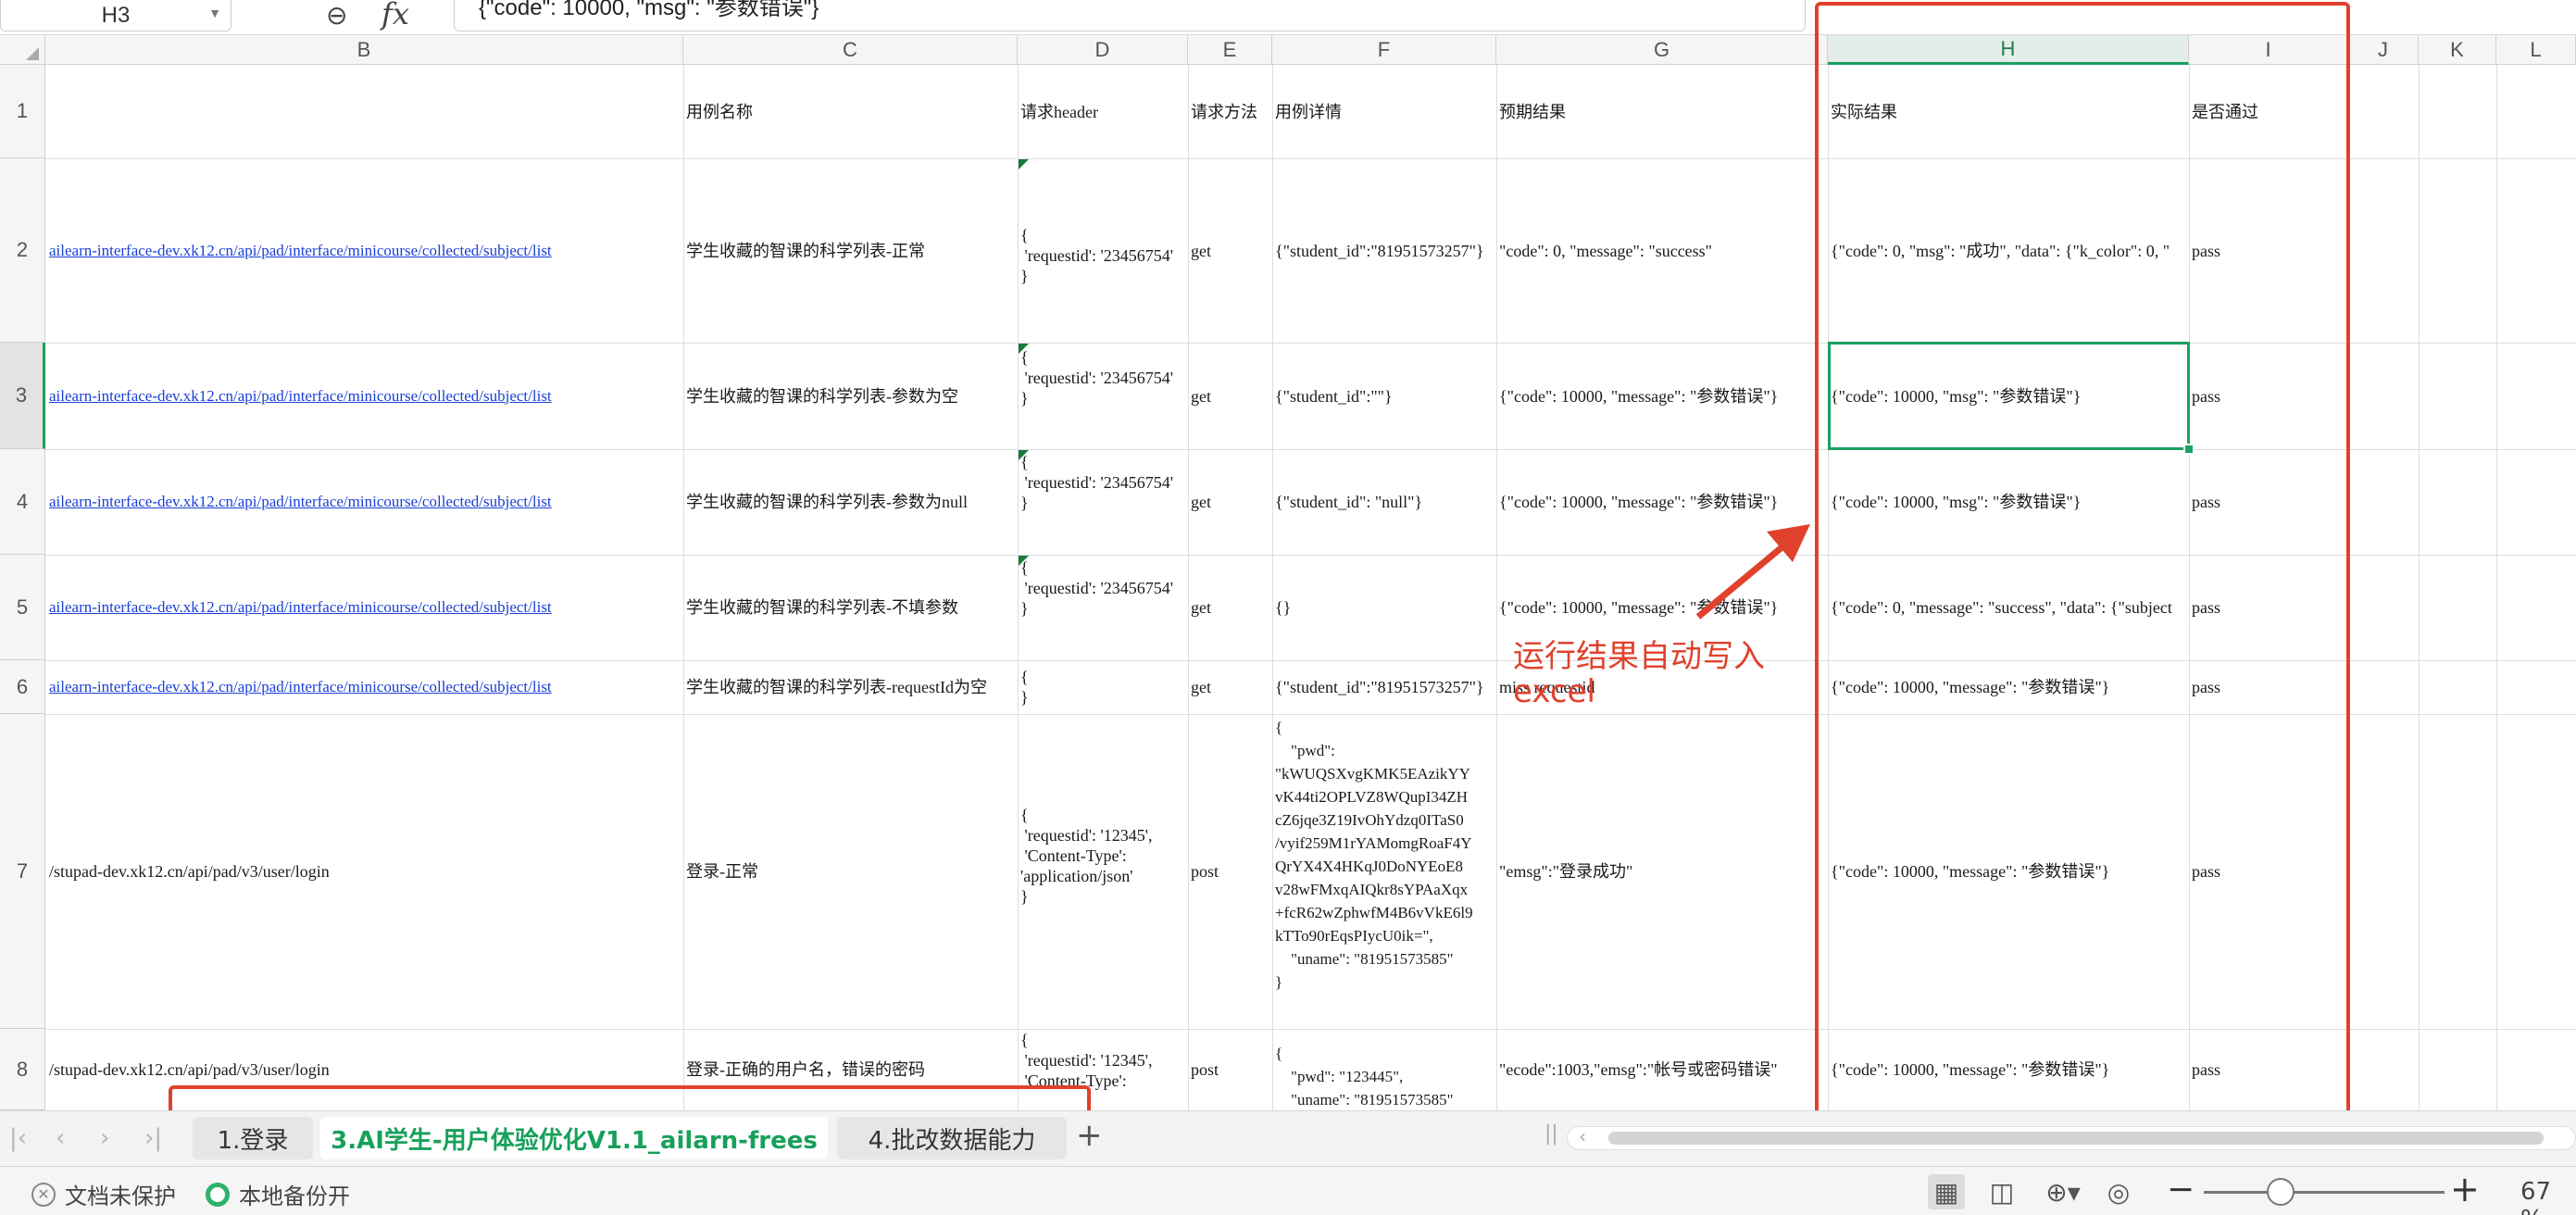 Image resolution: width=2576 pixels, height=1215 pixels. What do you see at coordinates (2465, 1189) in the screenshot?
I see `zoom-in-button: +` at bounding box center [2465, 1189].